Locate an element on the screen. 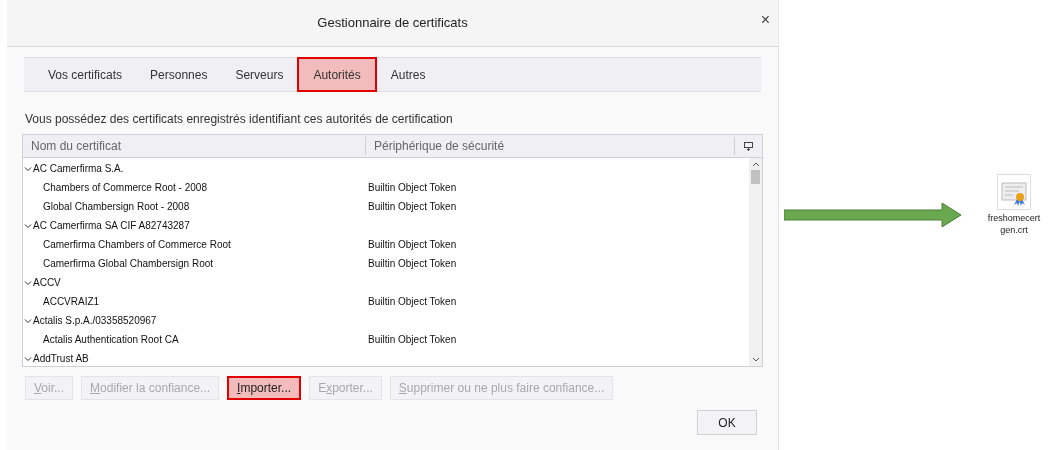  tree-row: Actalis S.p.A./03358520967 is located at coordinates (386, 320).